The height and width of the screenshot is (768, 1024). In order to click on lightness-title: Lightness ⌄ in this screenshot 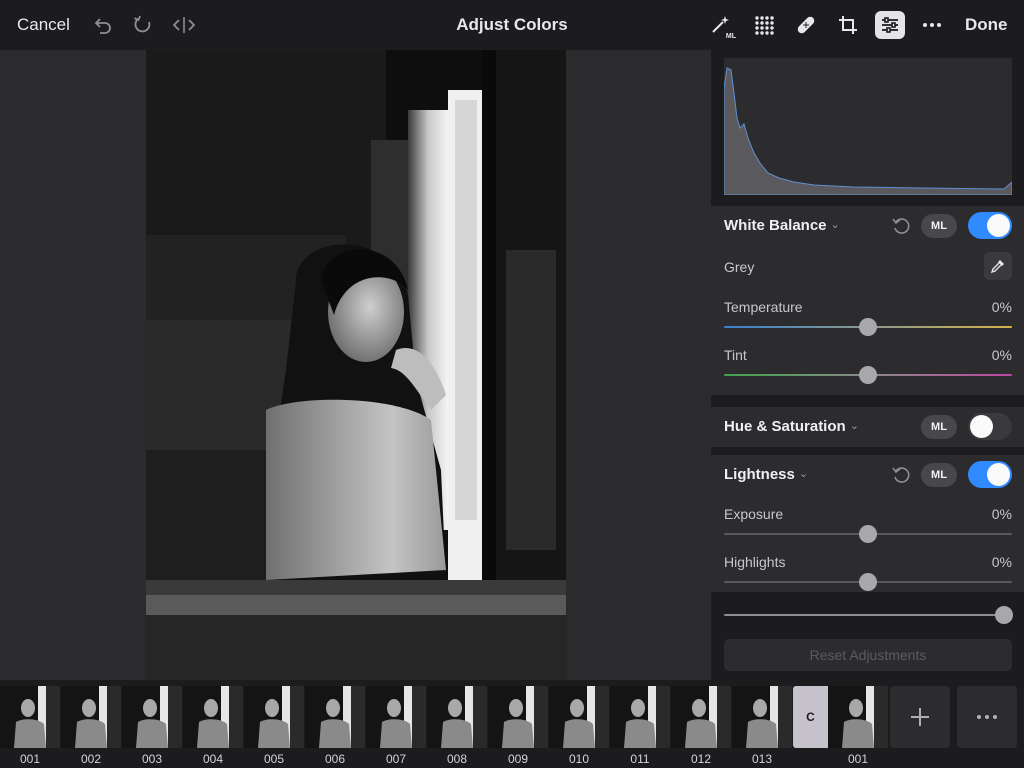, I will do `click(766, 474)`.